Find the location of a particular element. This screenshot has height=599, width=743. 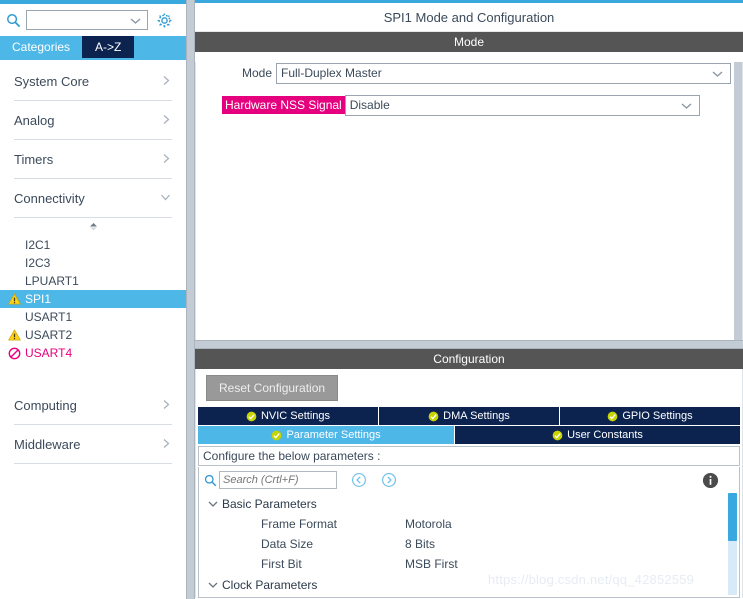

parameters-scrollbar-thumb is located at coordinates (732, 517).